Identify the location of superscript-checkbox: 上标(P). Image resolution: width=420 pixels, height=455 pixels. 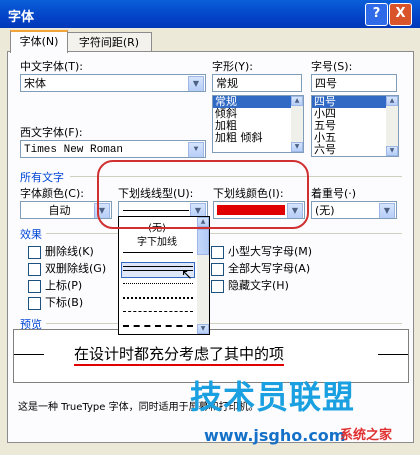
(67, 285).